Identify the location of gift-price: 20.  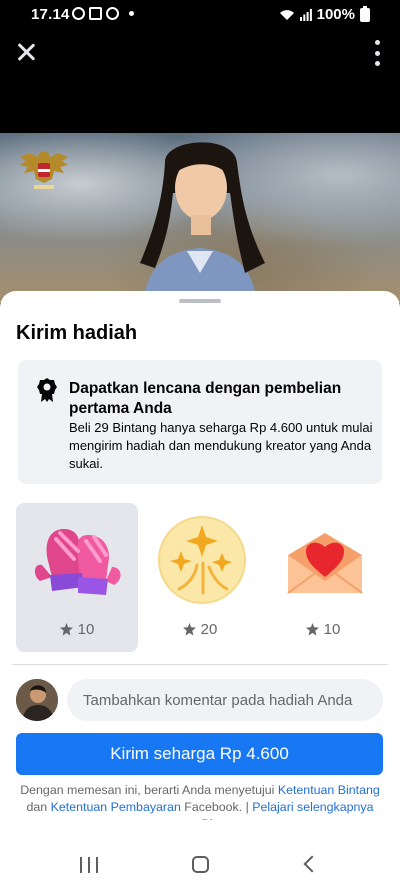
(200, 629).